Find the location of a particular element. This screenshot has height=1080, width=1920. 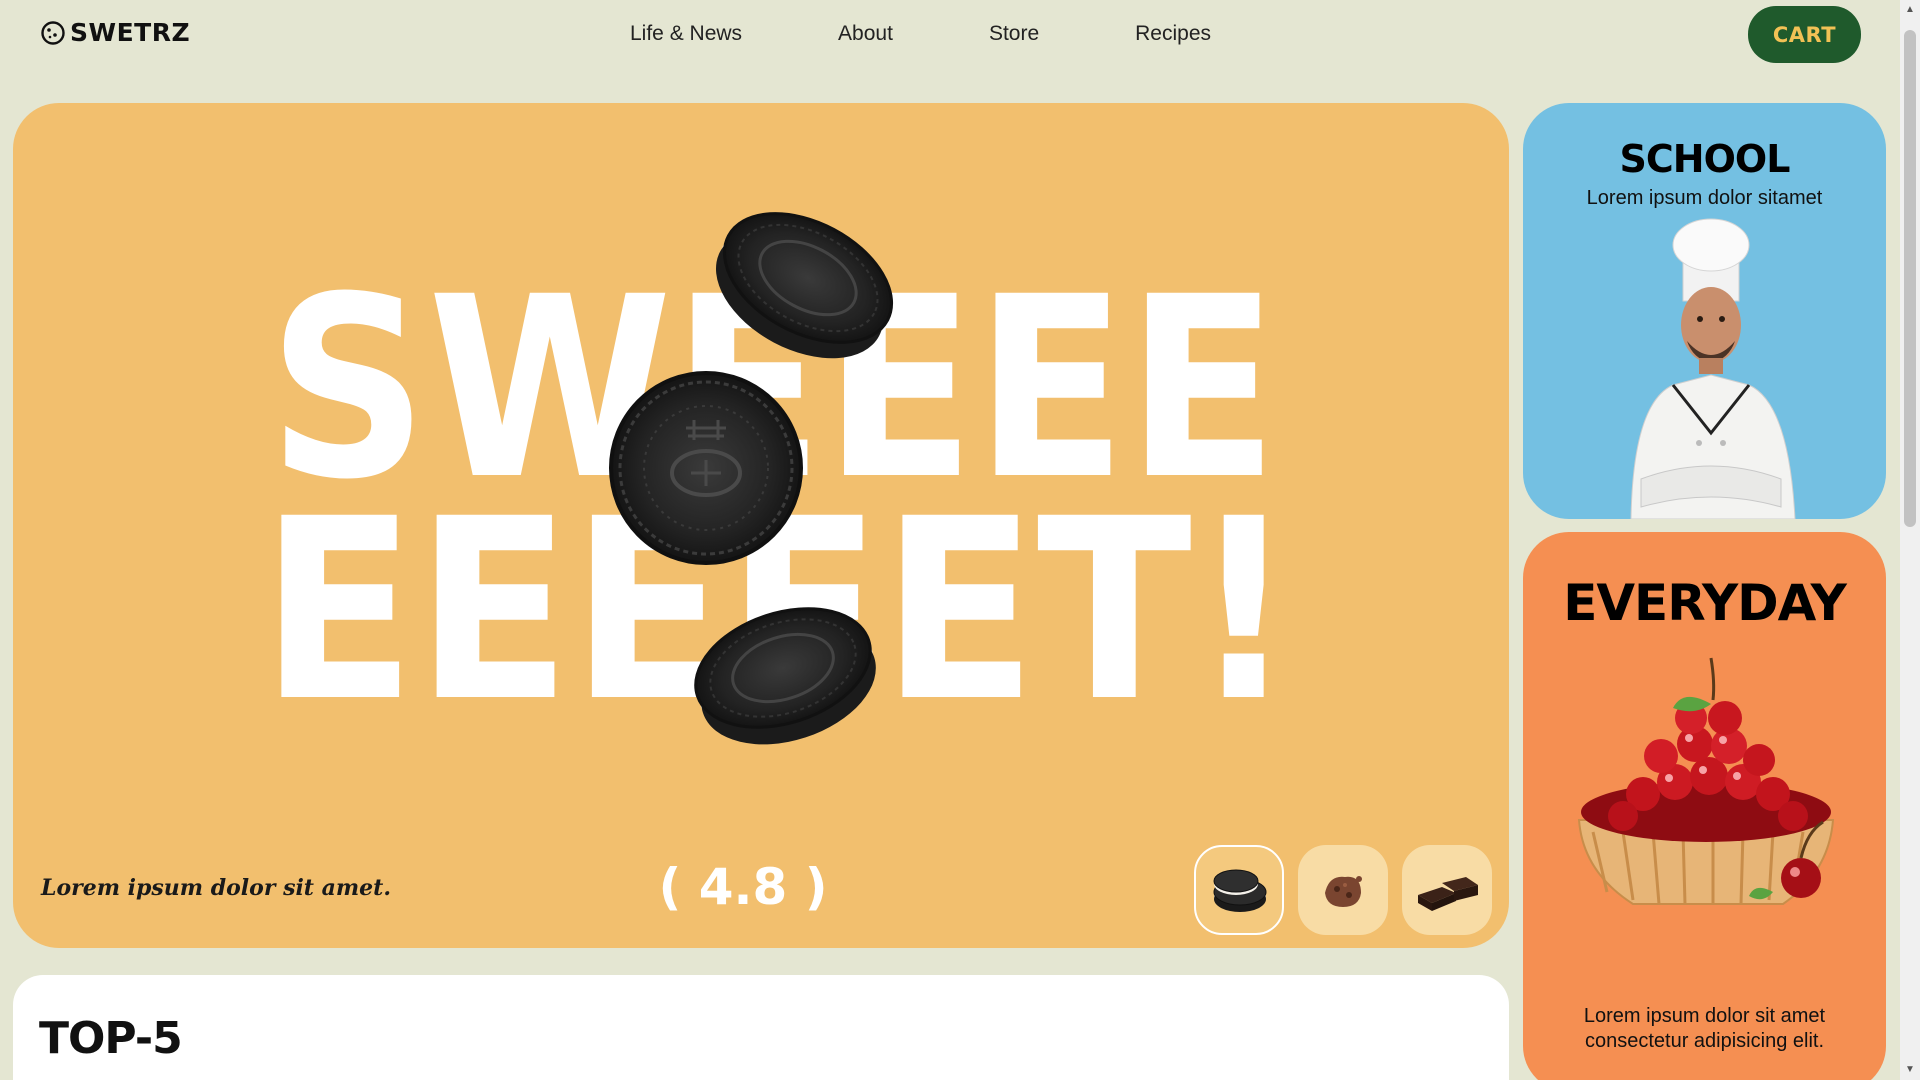

nav-life-news: Life & News is located at coordinates (686, 34).